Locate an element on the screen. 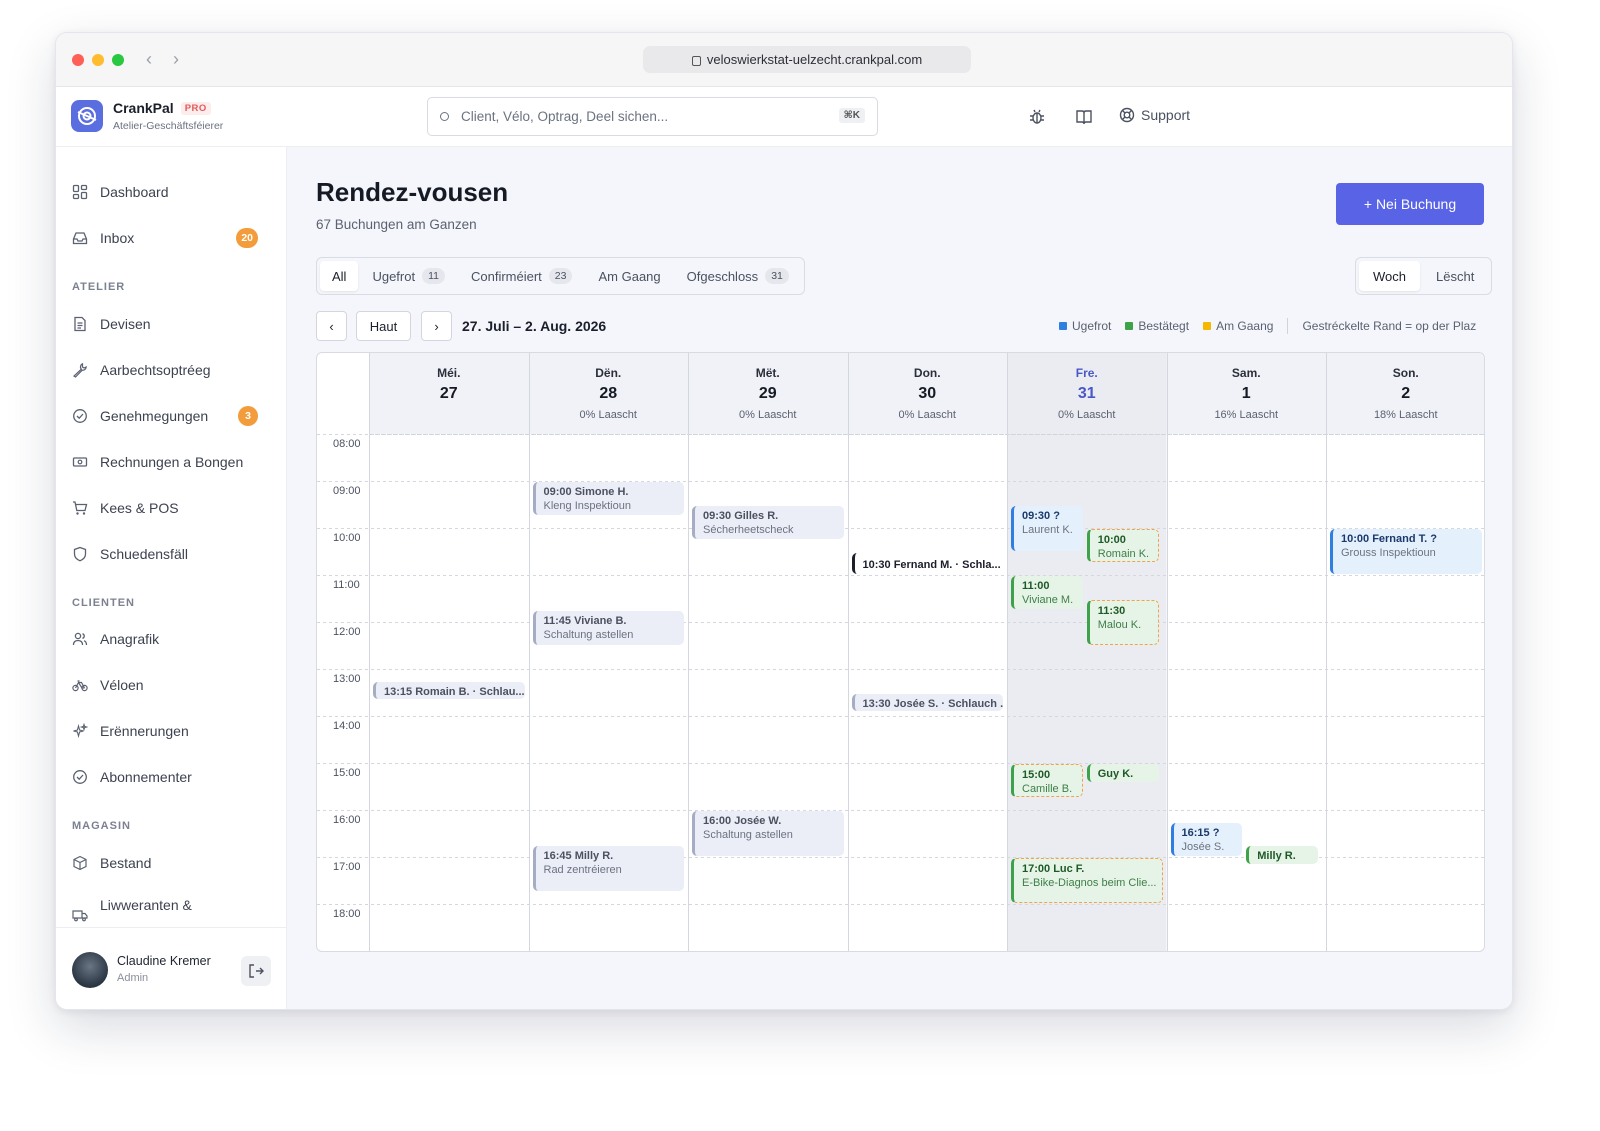 This screenshot has height=1131, width=1600. section-title-atelier: ATELIER is located at coordinates (99, 287).